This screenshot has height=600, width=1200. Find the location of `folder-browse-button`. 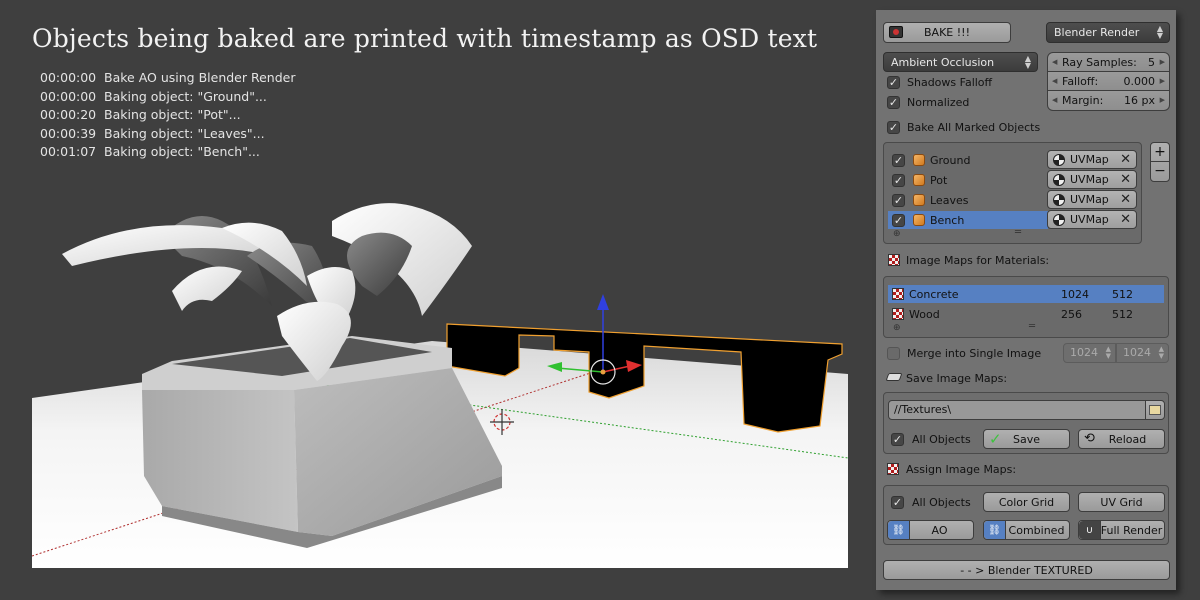

folder-browse-button is located at coordinates (1155, 410).